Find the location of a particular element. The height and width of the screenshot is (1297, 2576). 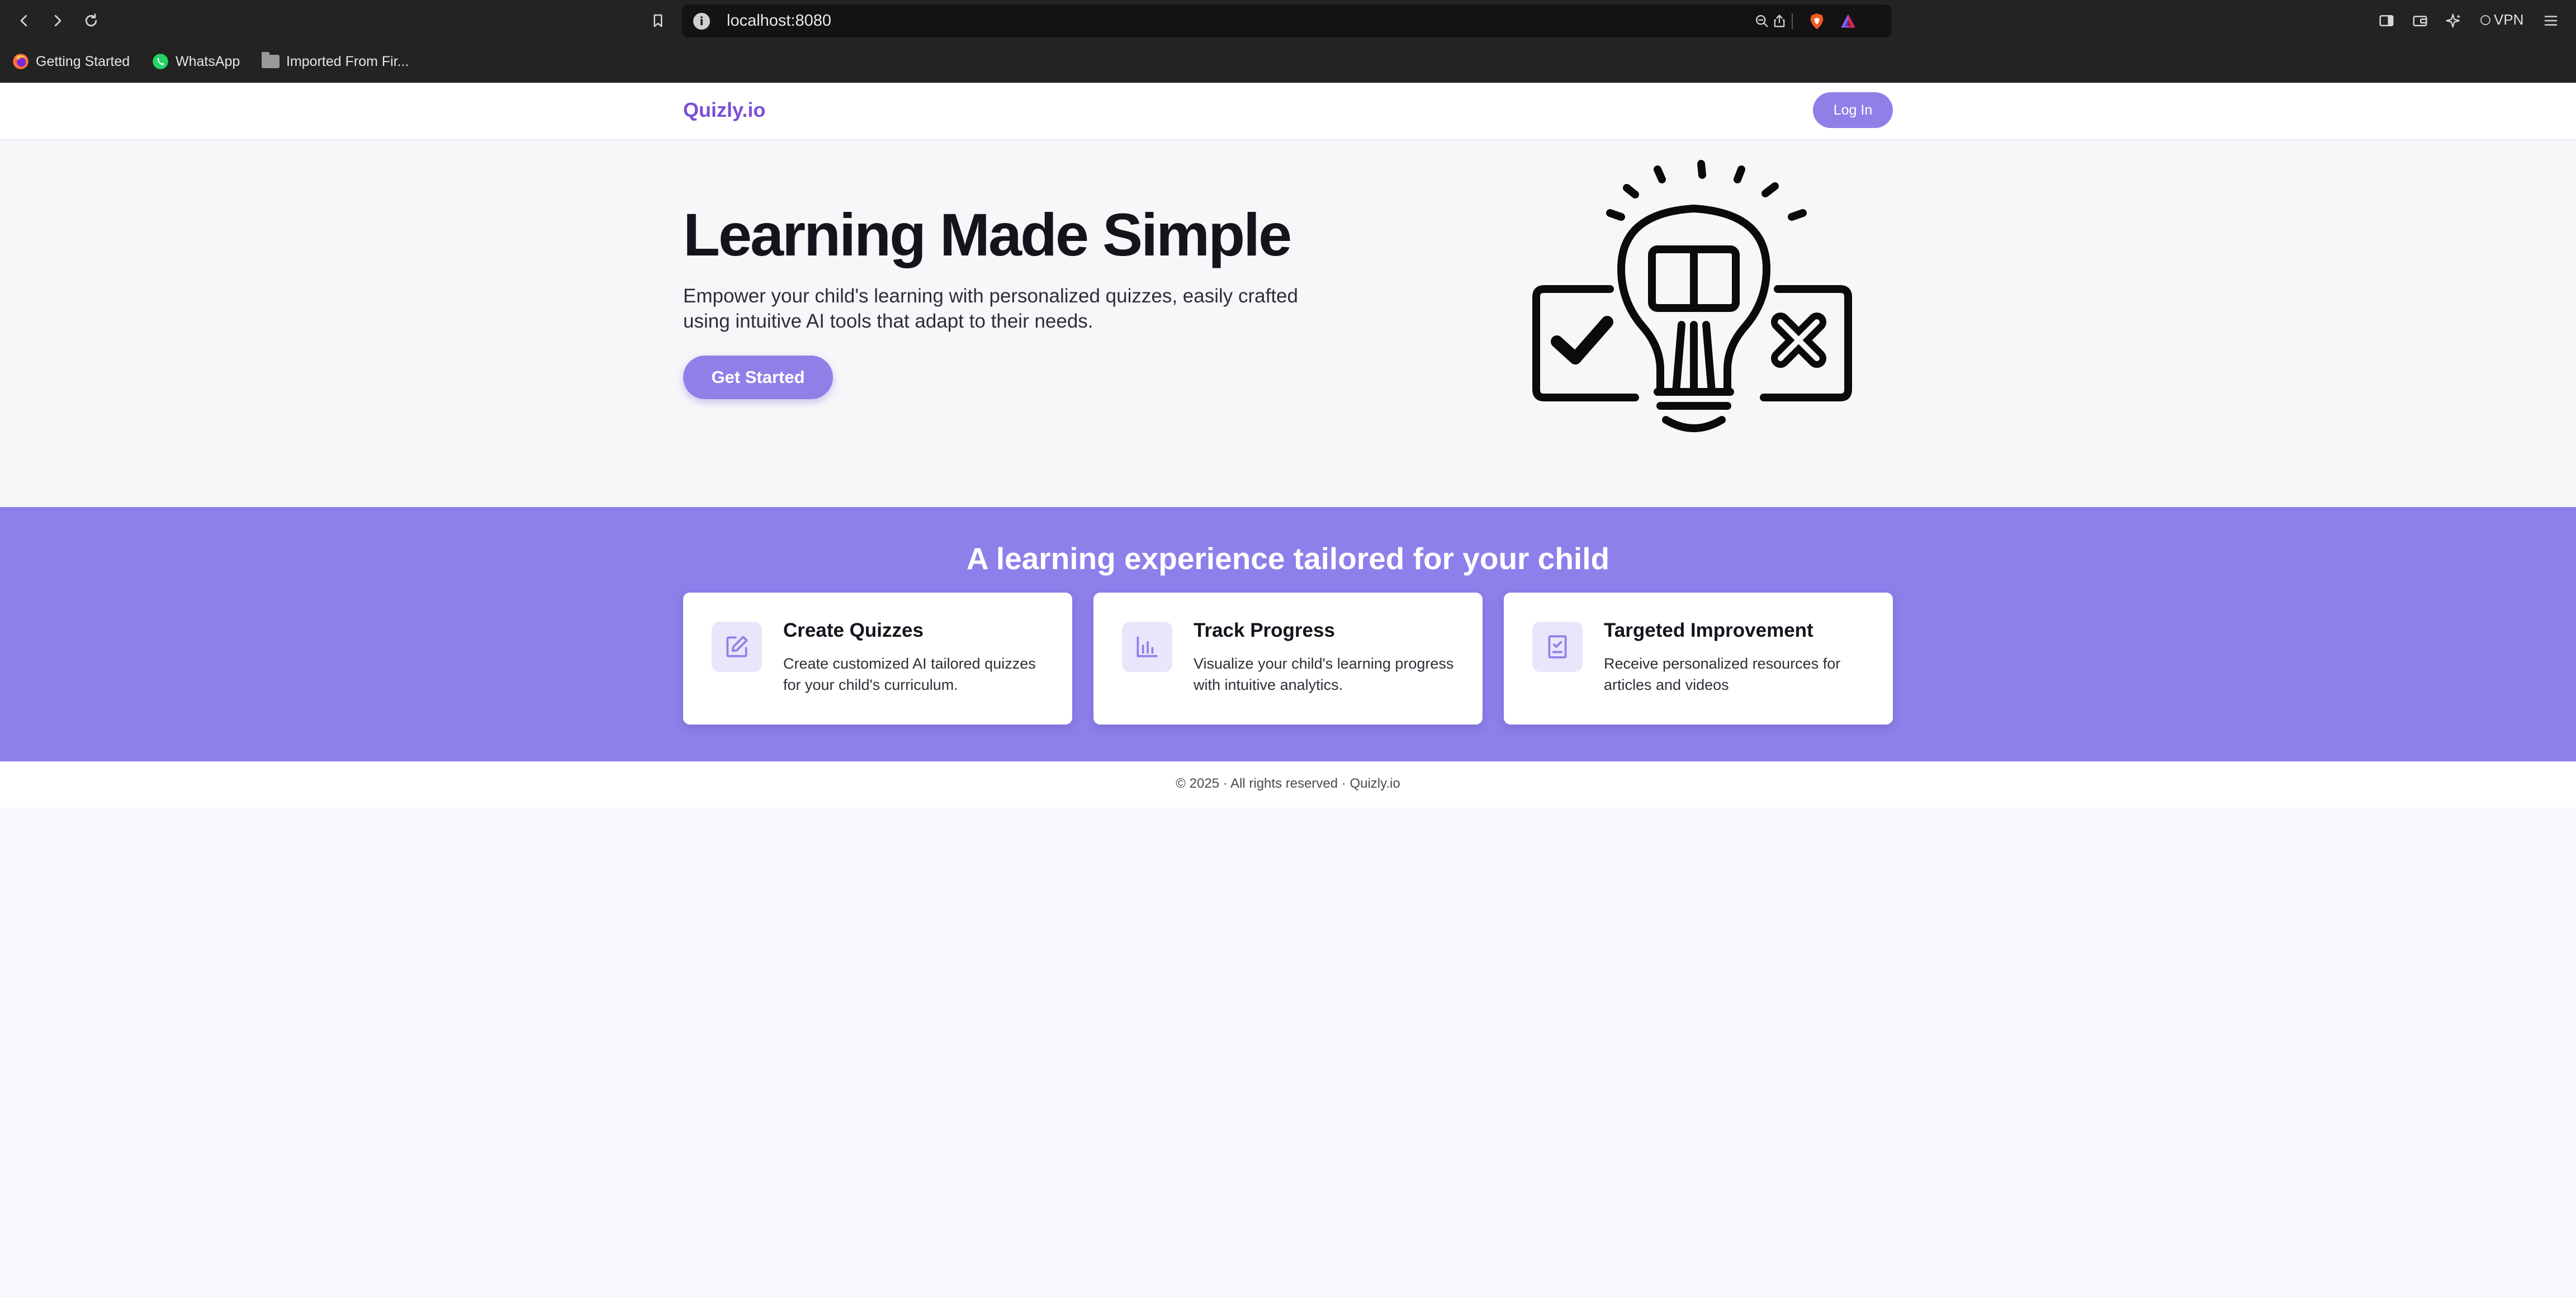

bookmark-button is located at coordinates (658, 21).